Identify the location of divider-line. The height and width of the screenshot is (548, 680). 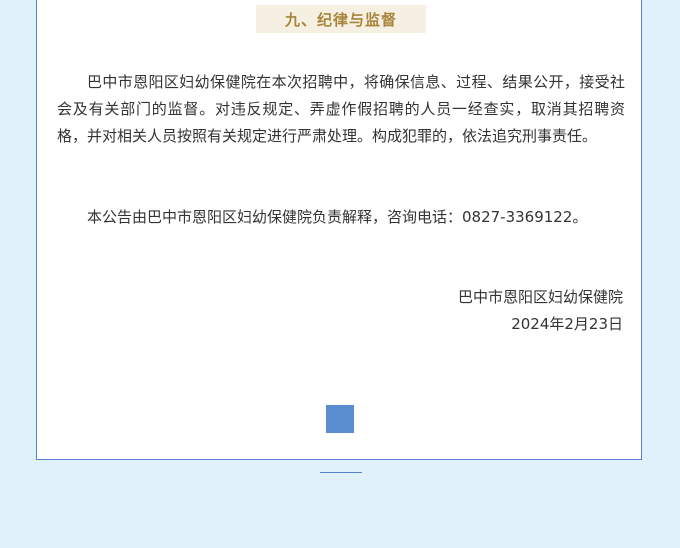
(341, 472).